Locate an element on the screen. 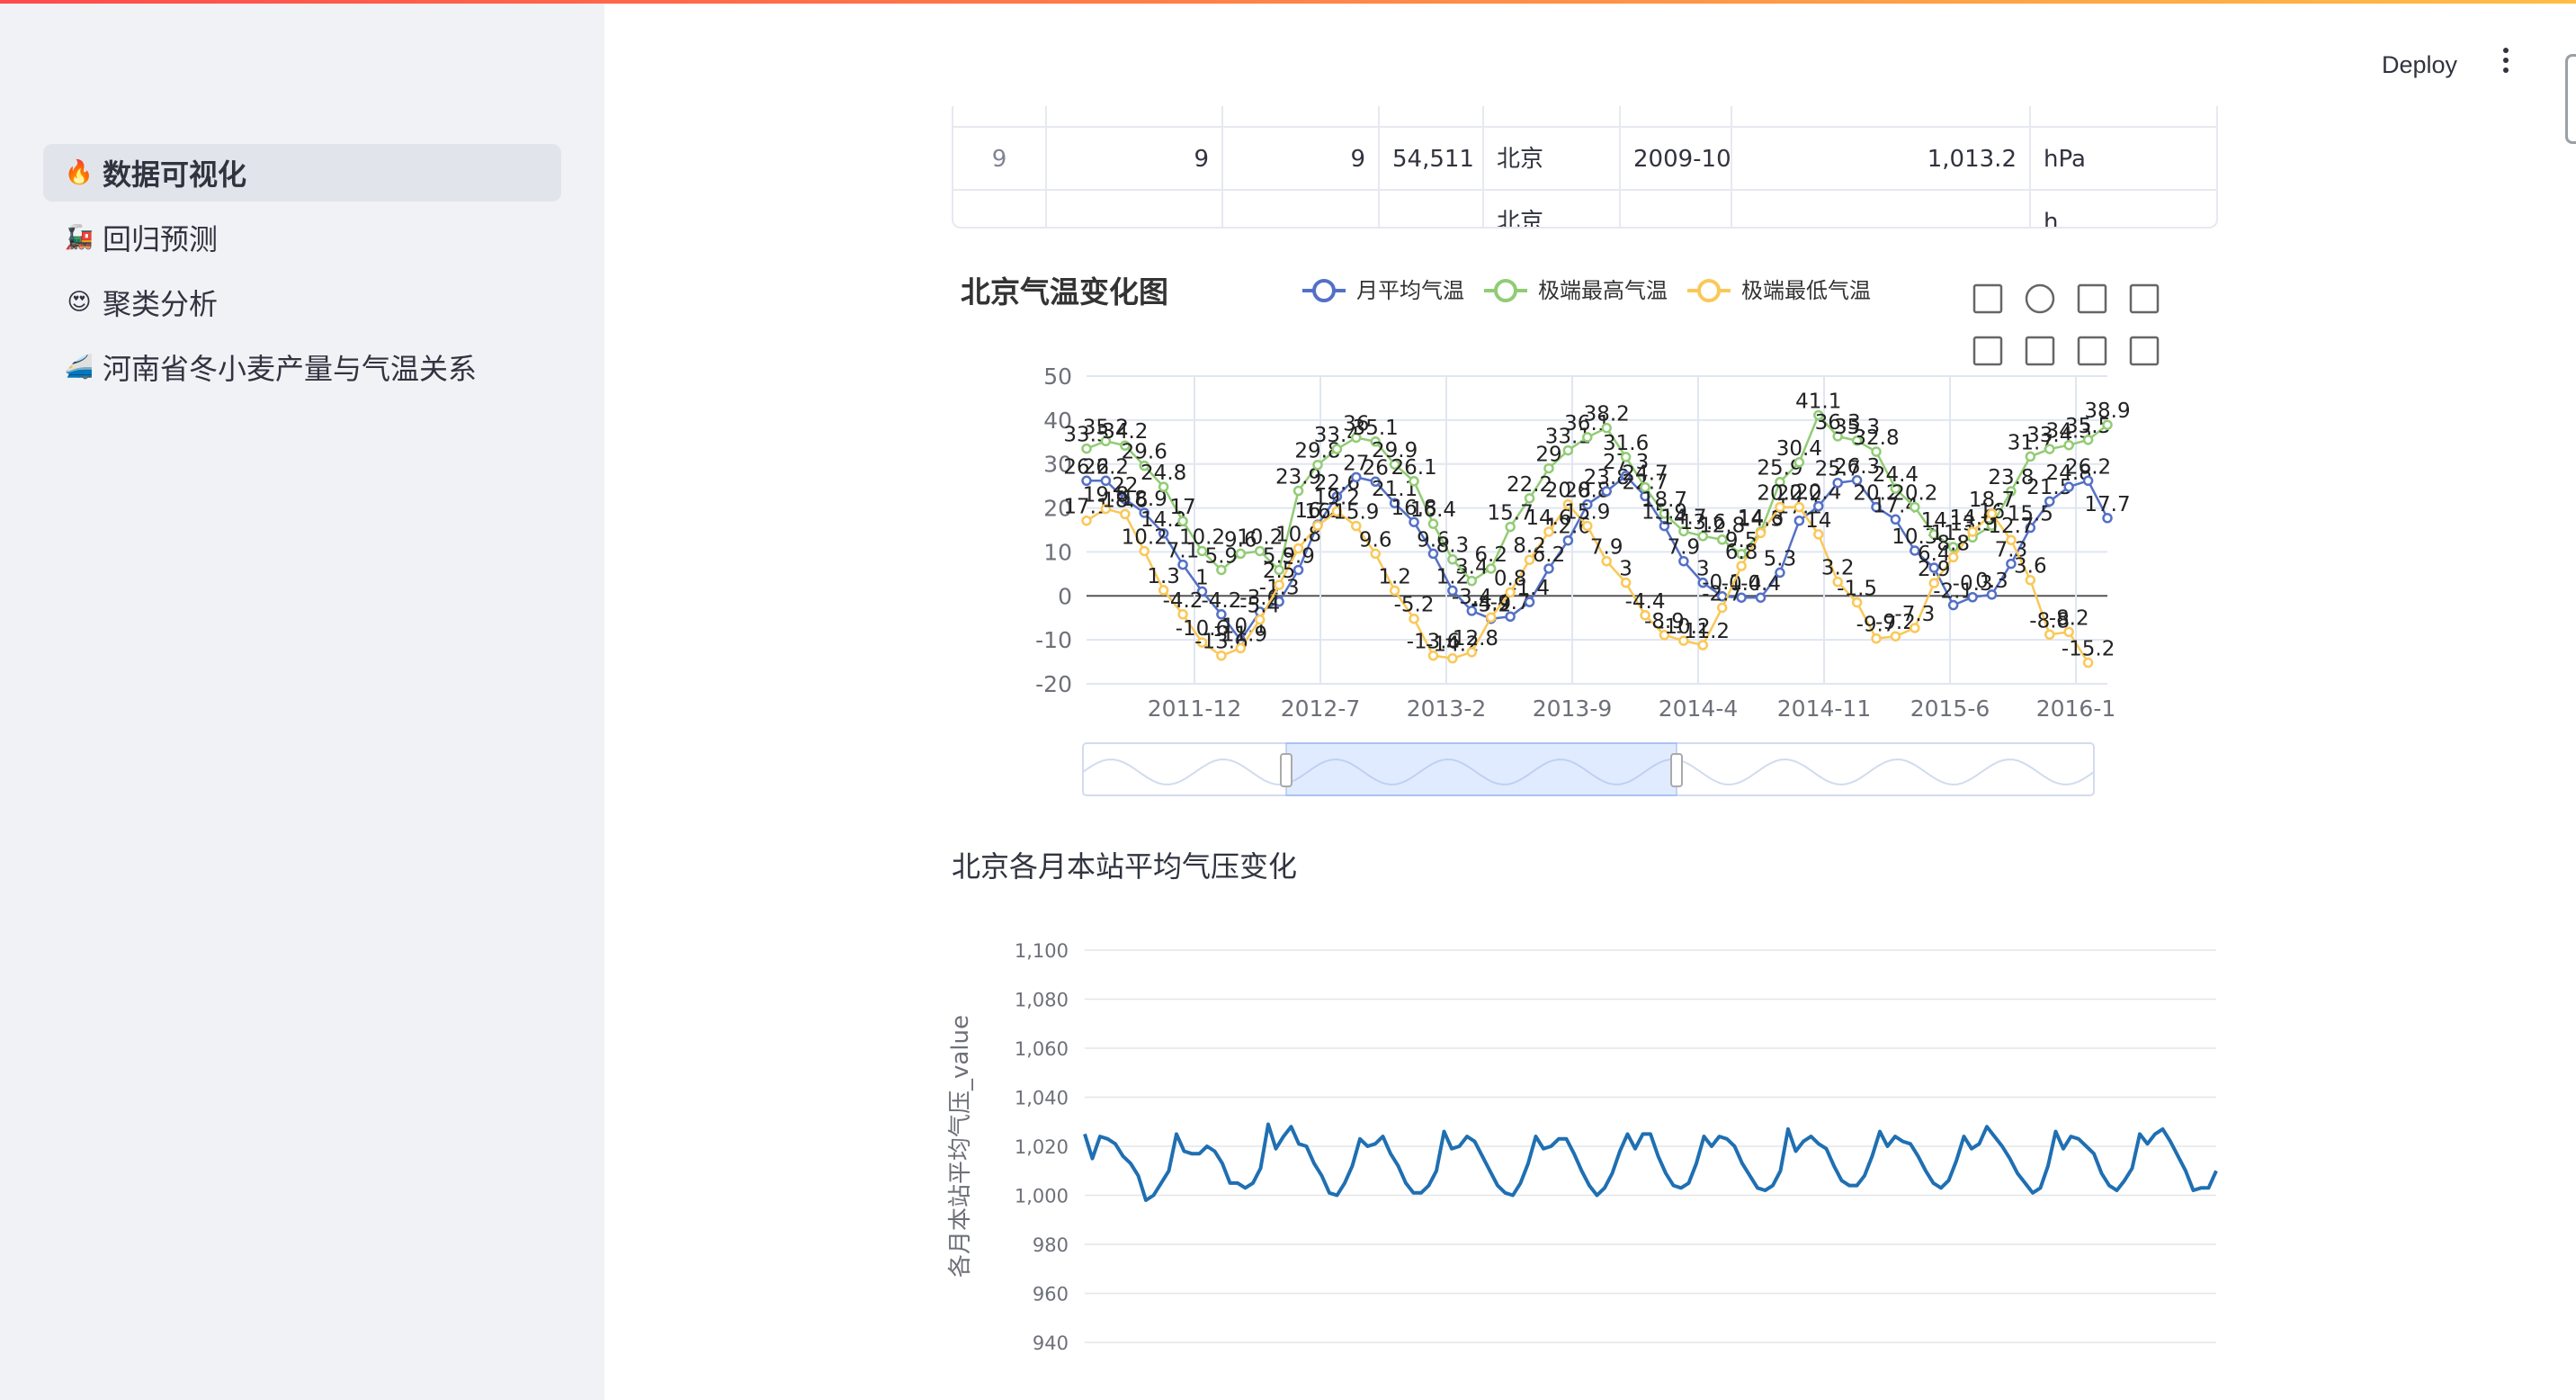 The width and height of the screenshot is (2576, 1400). data-label: 23.8 is located at coordinates (2011, 478).